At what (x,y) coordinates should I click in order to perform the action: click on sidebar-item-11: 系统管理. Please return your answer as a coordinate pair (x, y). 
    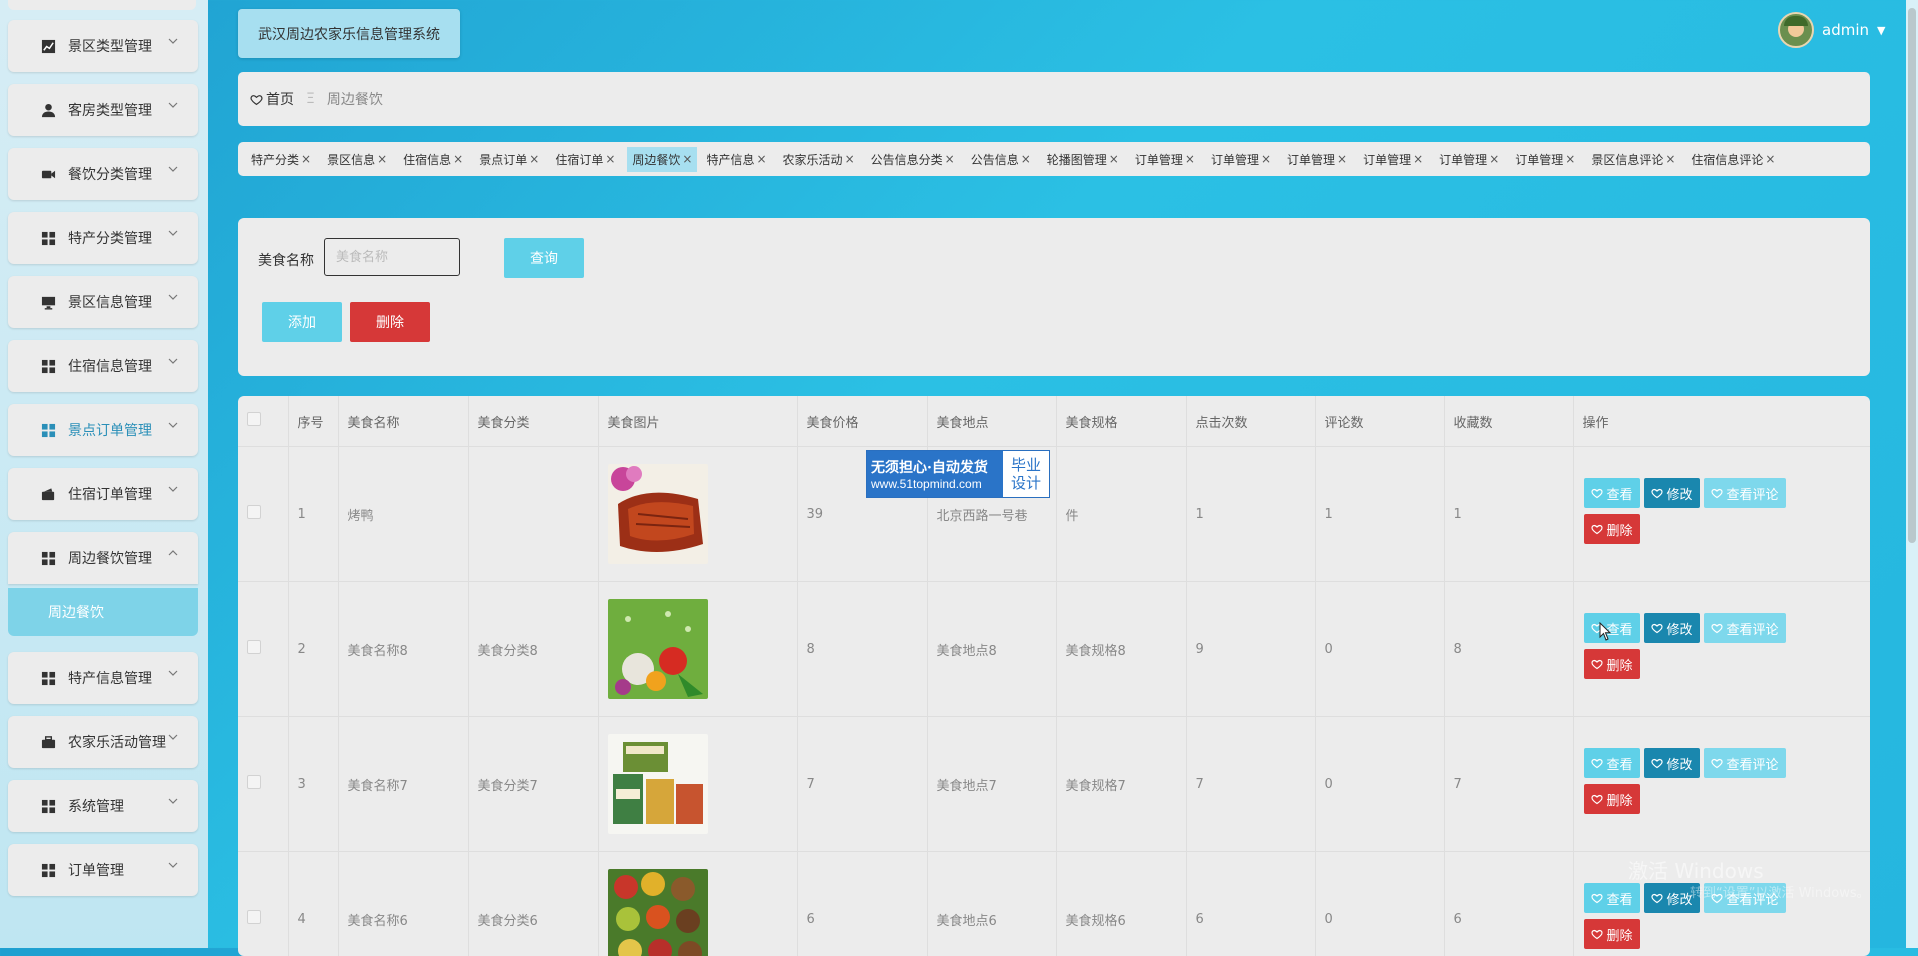
    Looking at the image, I should click on (103, 806).